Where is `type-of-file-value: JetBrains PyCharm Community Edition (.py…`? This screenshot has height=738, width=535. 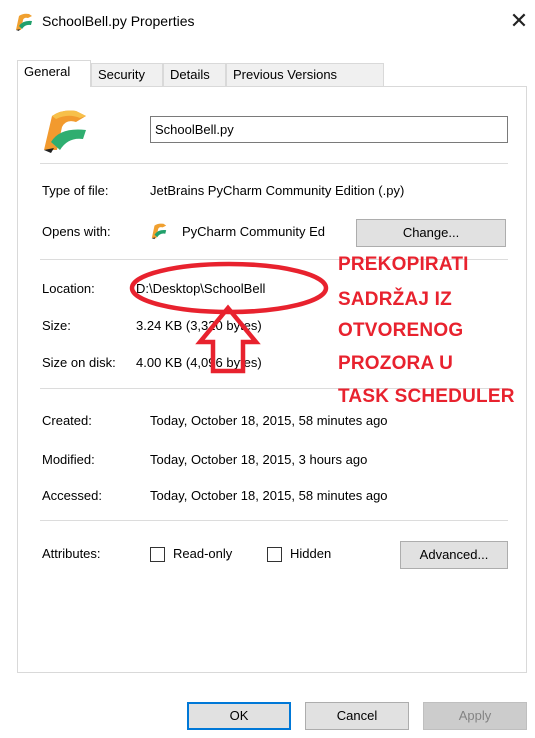
type-of-file-value: JetBrains PyCharm Community Edition (.py… is located at coordinates (277, 190).